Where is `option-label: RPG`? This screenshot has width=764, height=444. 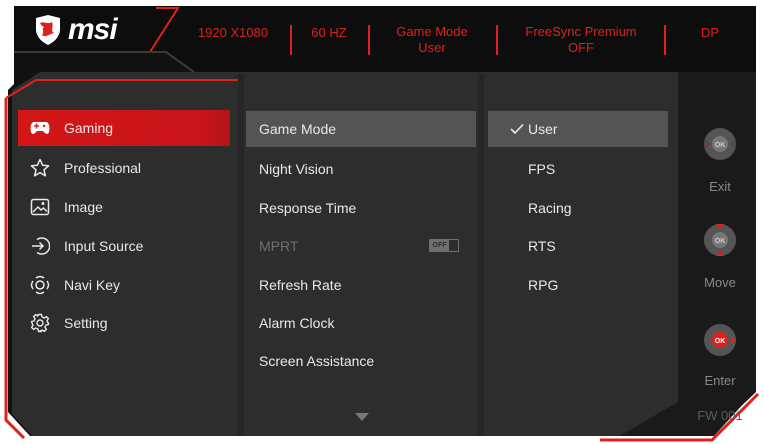
option-label: RPG is located at coordinates (543, 285).